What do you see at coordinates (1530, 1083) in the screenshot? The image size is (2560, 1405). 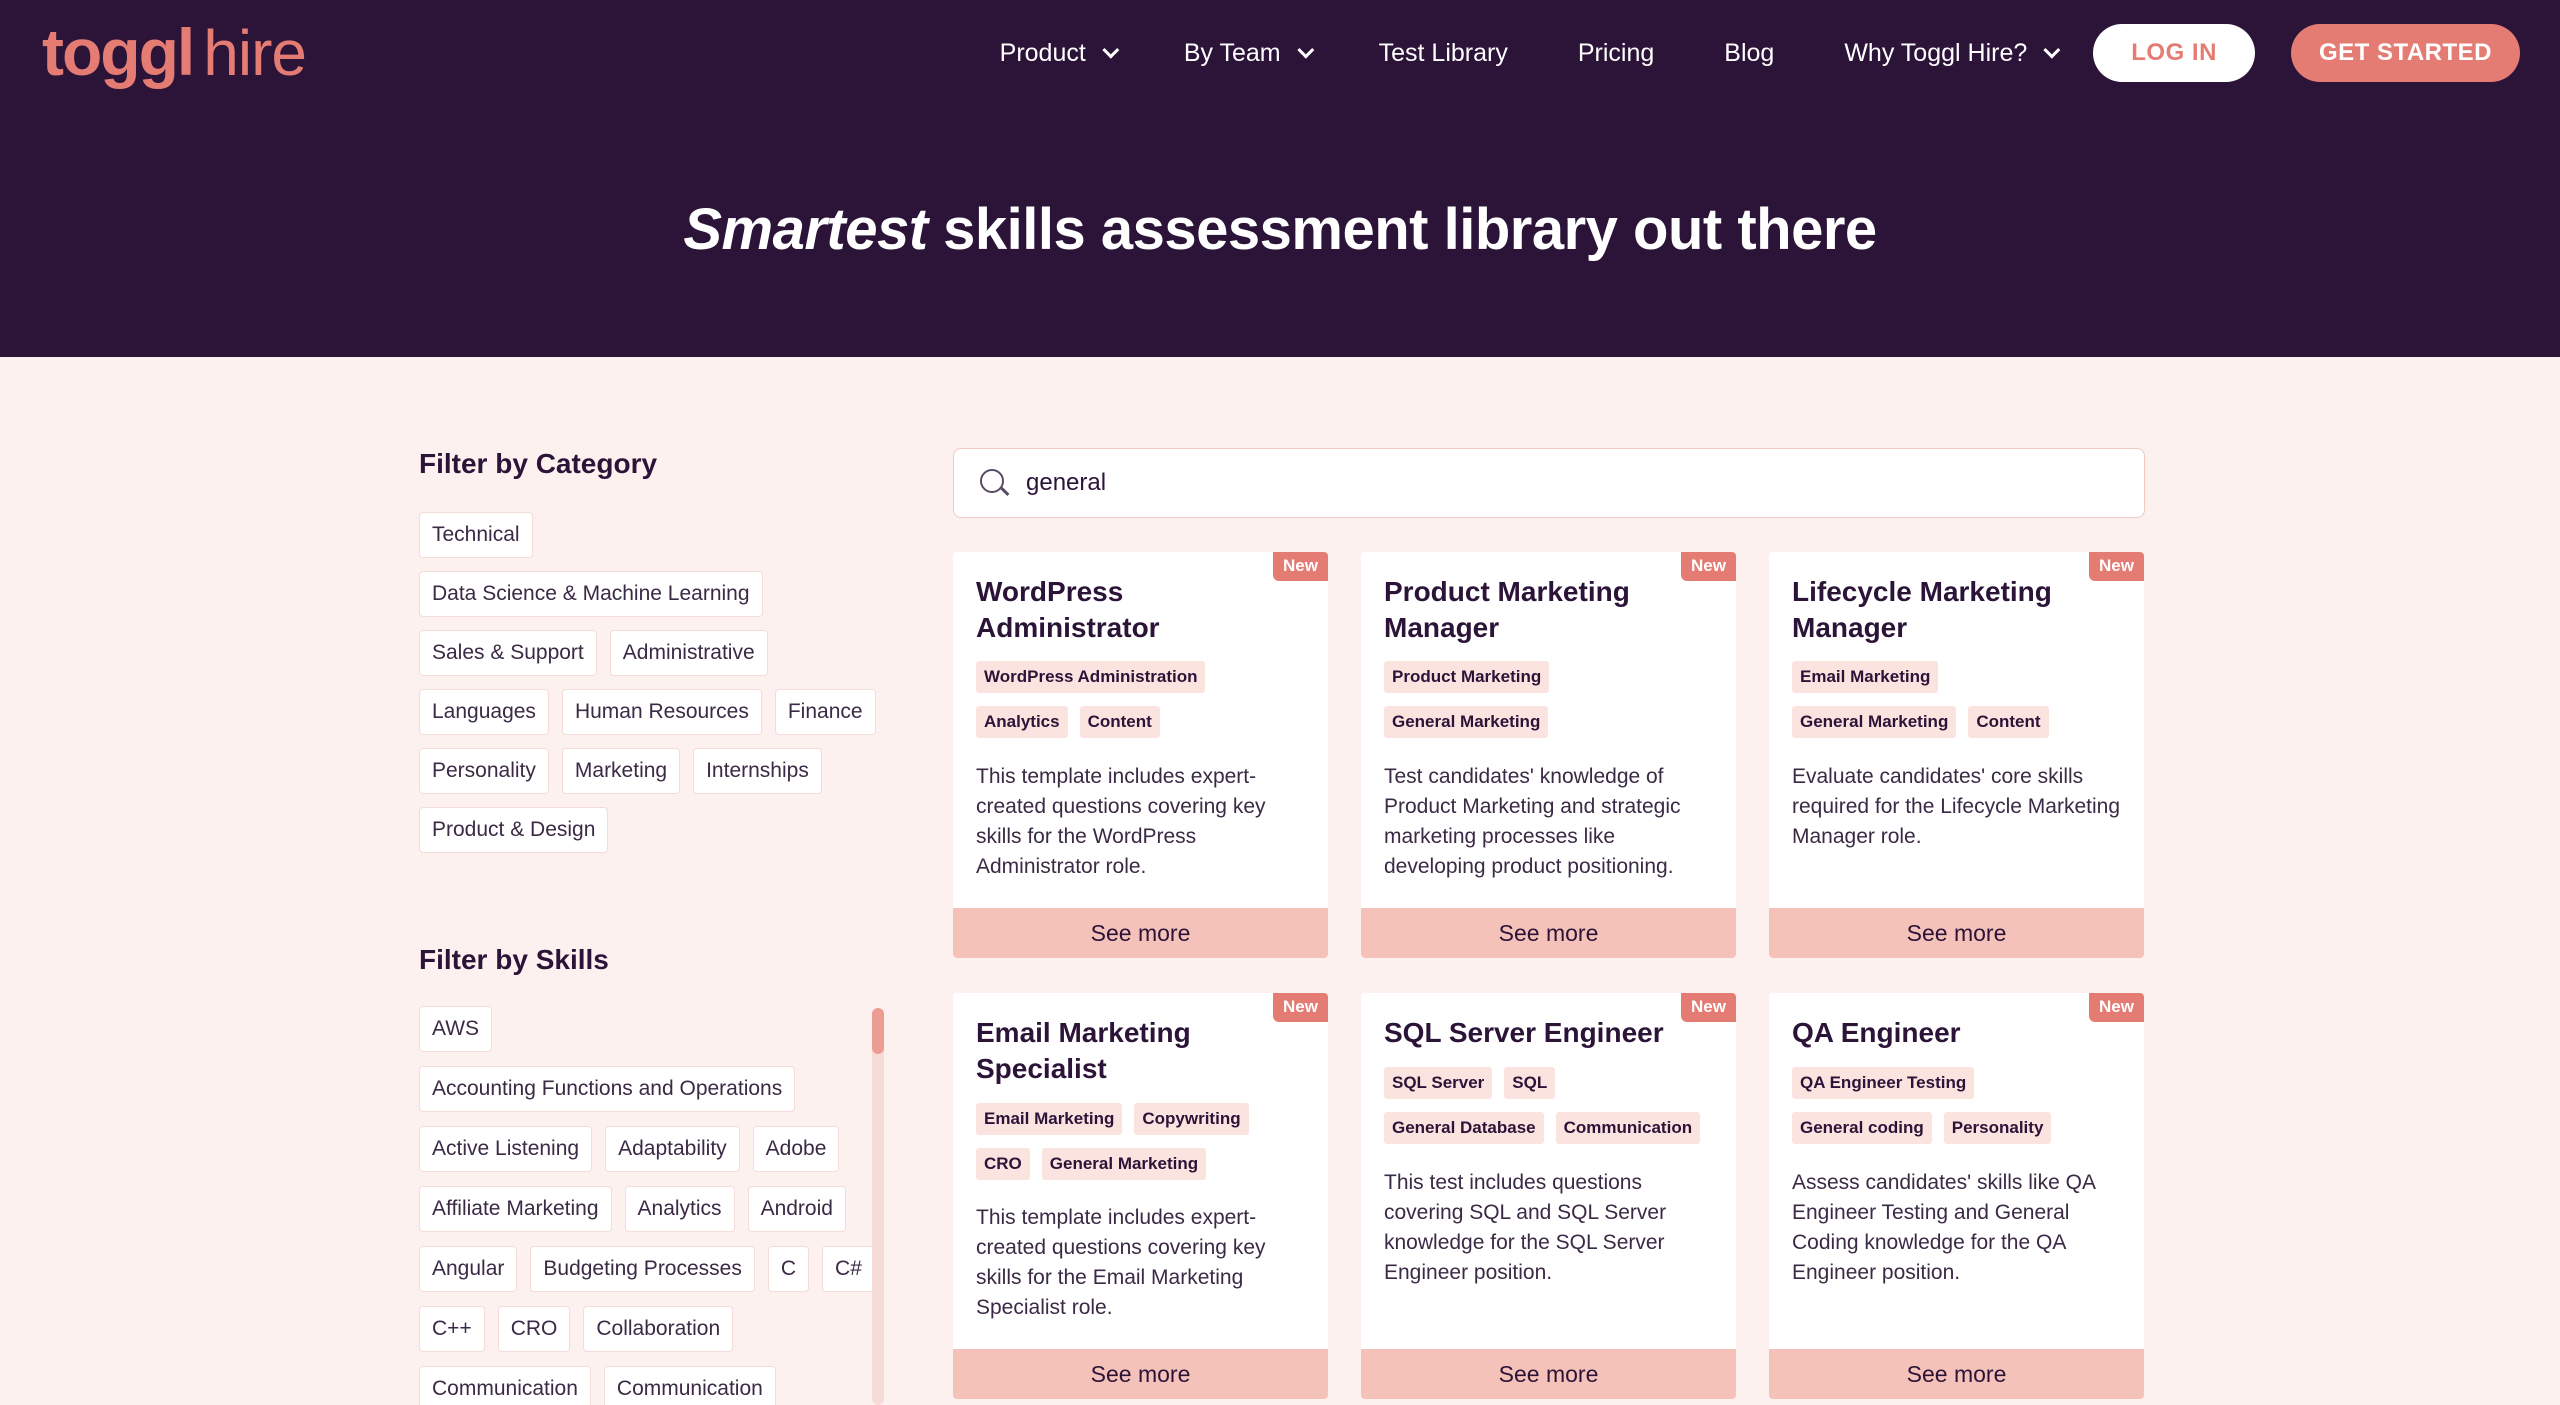 I see `card-tag: SQL` at bounding box center [1530, 1083].